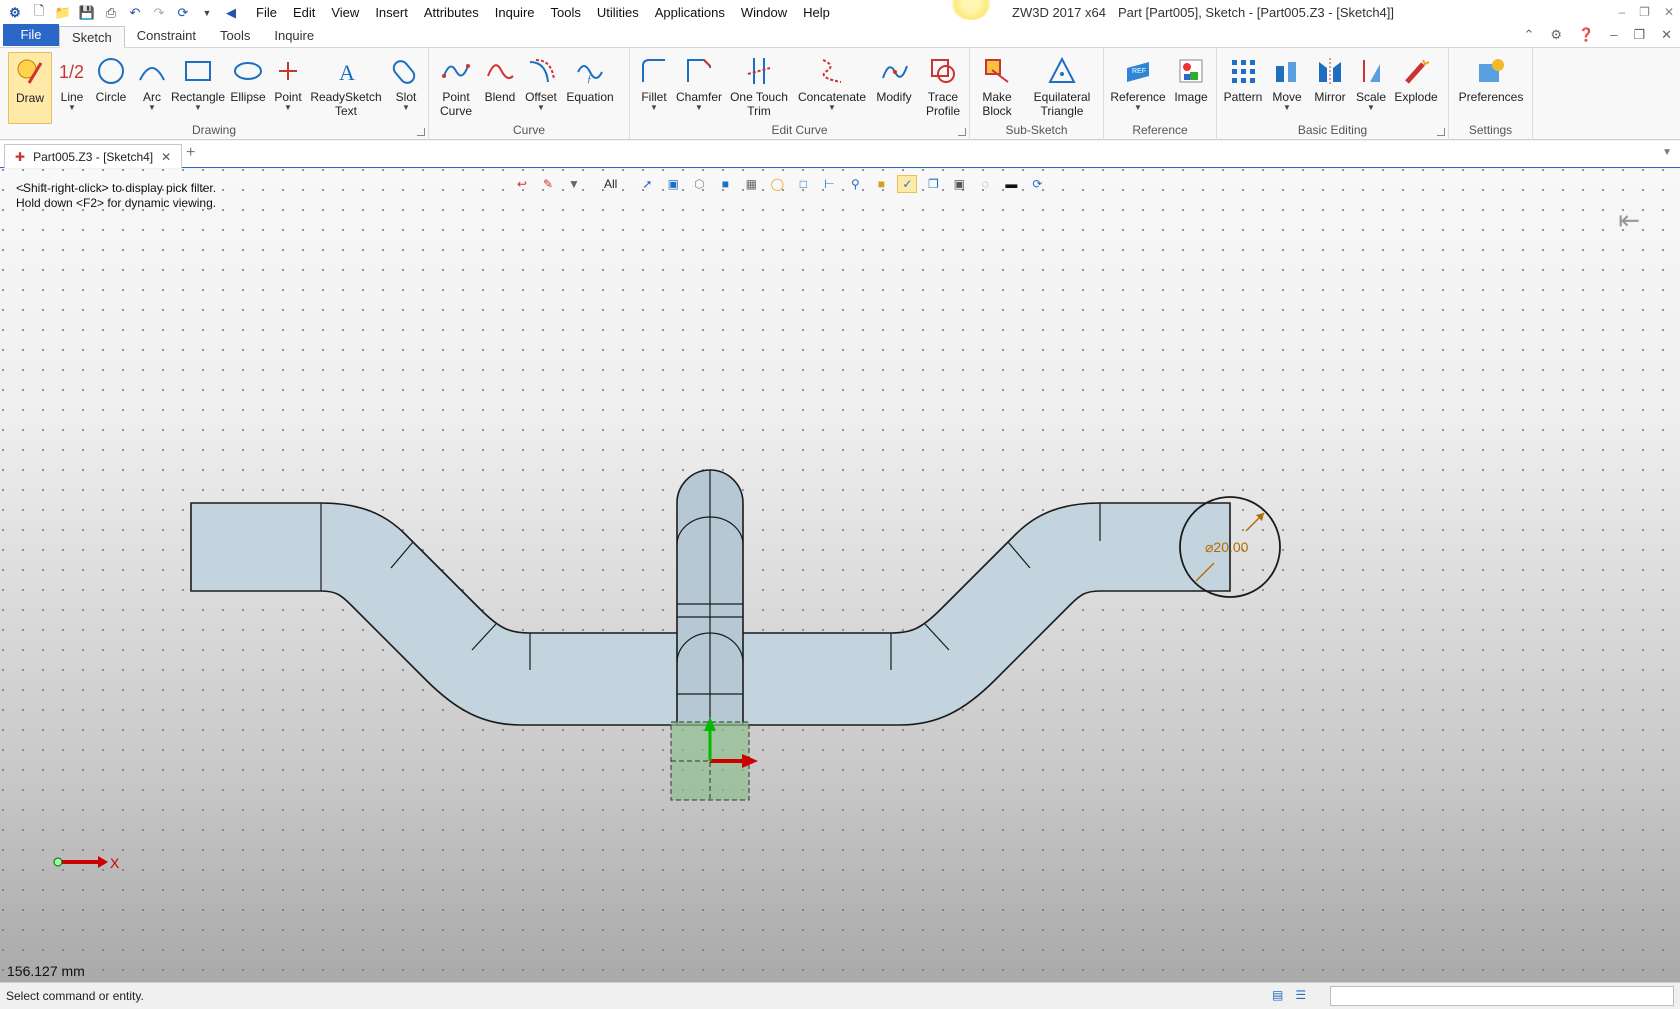 This screenshot has height=1009, width=1680. I want to click on doc-minimize-icon: –, so click(1613, 35).